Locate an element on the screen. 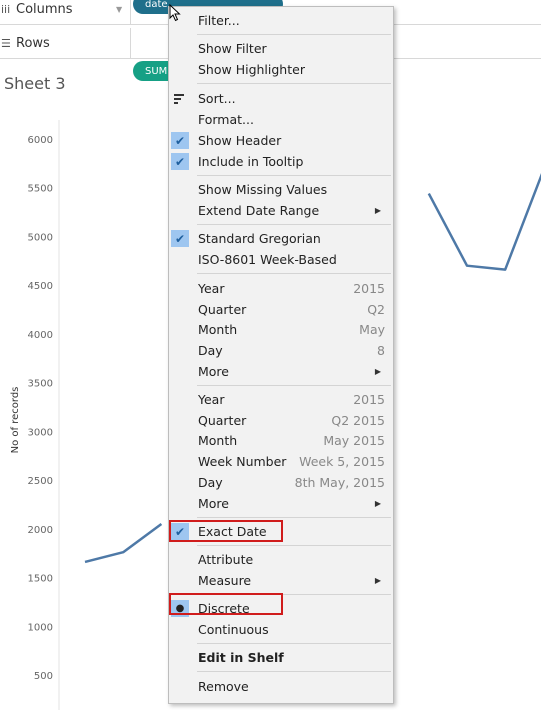  menu-item-month-discrete: Month May is located at coordinates (281, 330).